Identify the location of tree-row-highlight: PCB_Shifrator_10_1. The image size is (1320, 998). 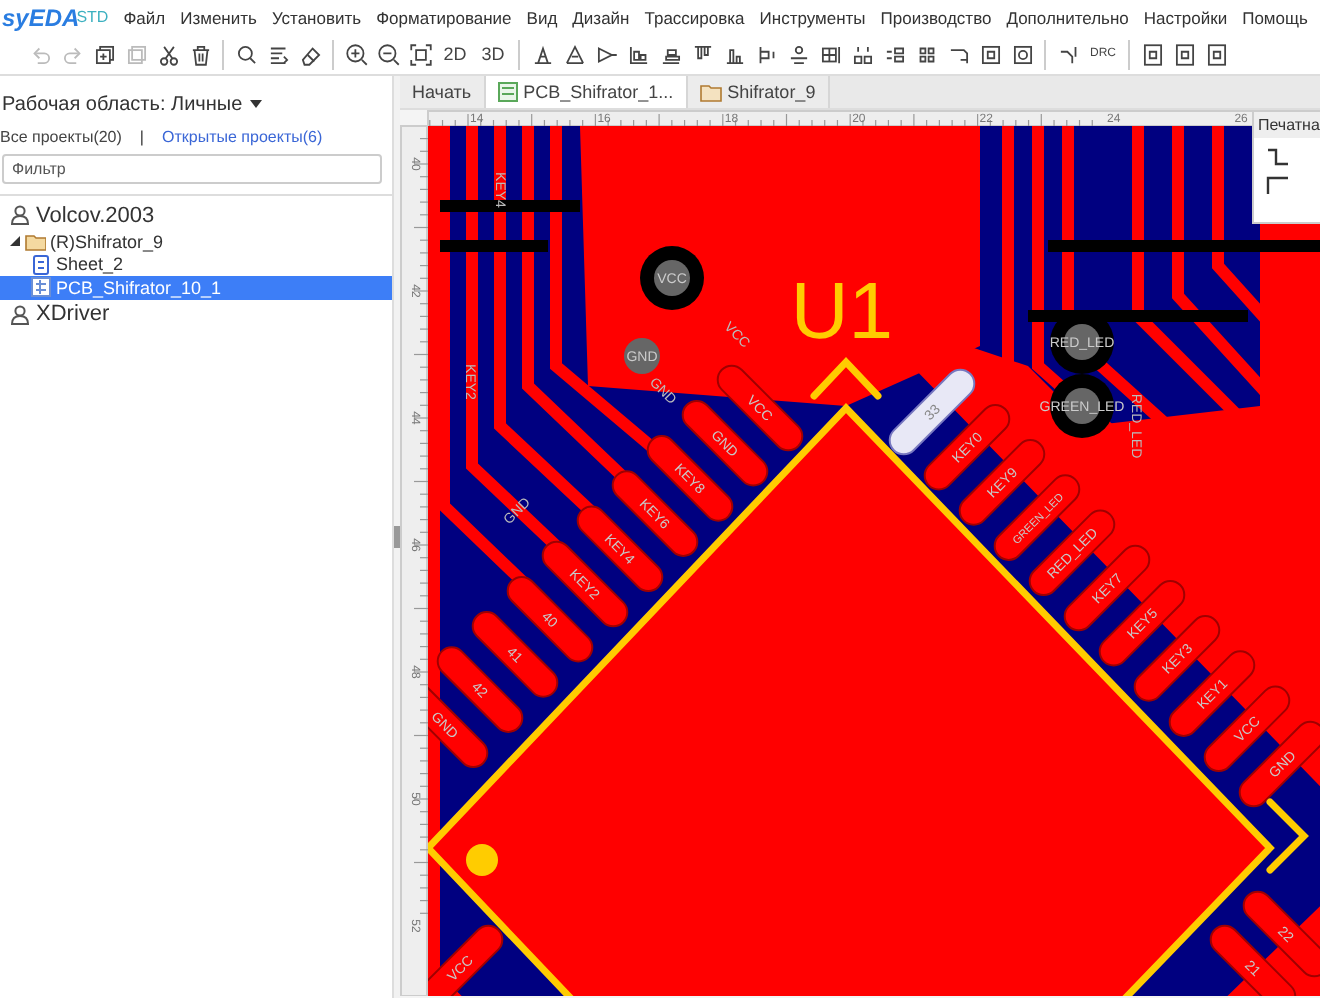
(196, 287).